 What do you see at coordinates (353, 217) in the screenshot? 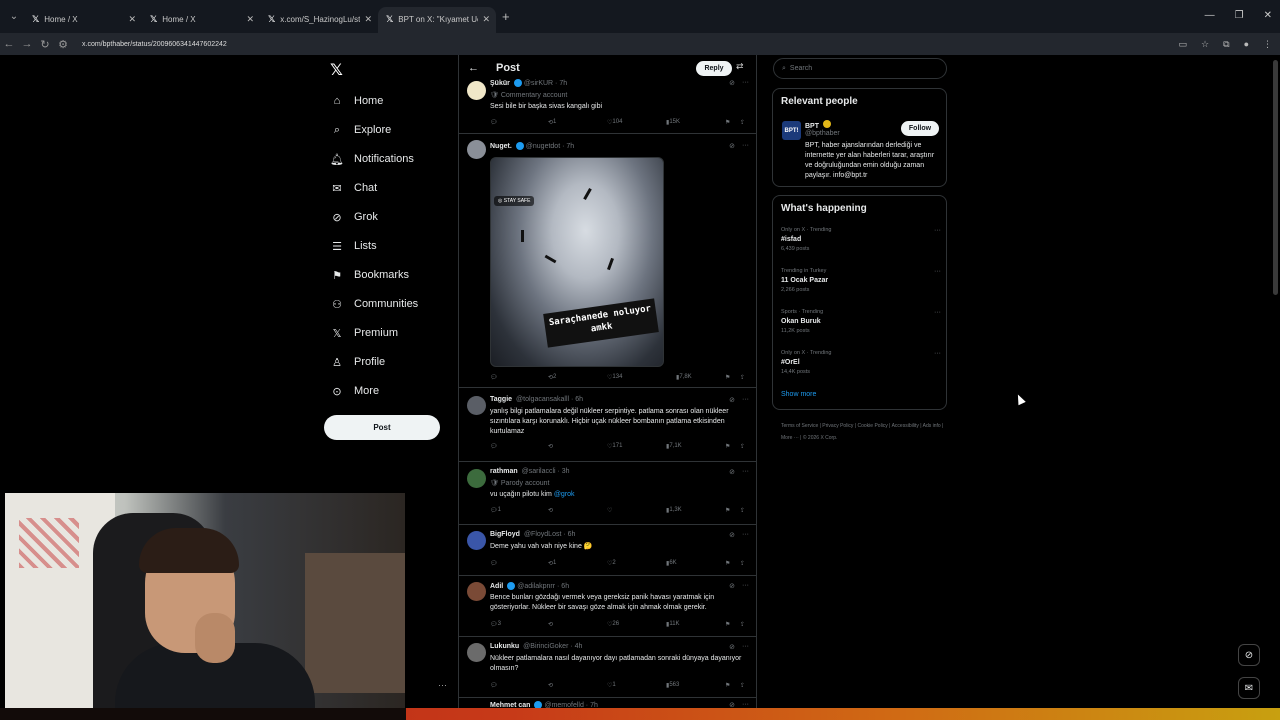
I see `nav-grok: ⊘ Grok` at bounding box center [353, 217].